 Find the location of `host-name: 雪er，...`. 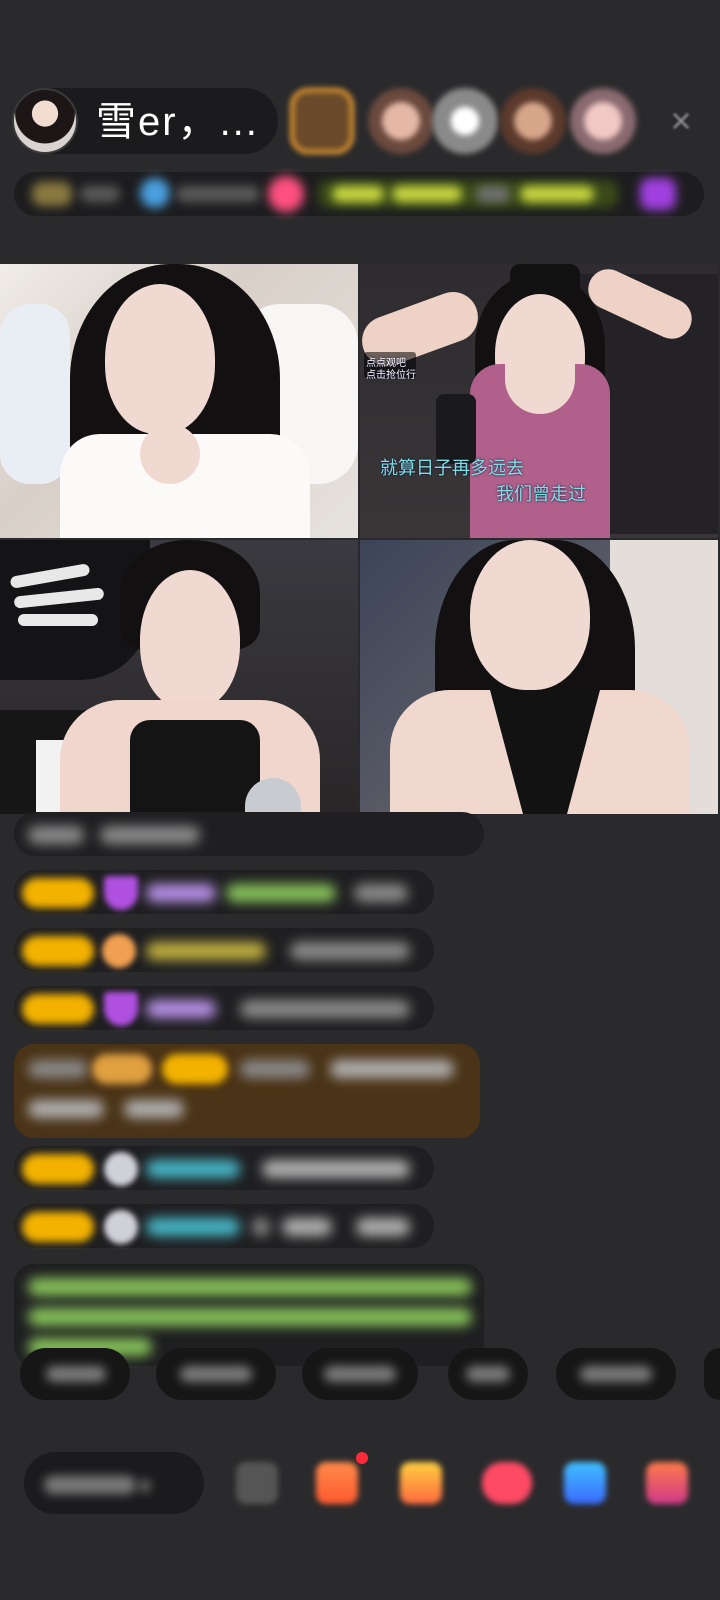

host-name: 雪er，... is located at coordinates (177, 122).